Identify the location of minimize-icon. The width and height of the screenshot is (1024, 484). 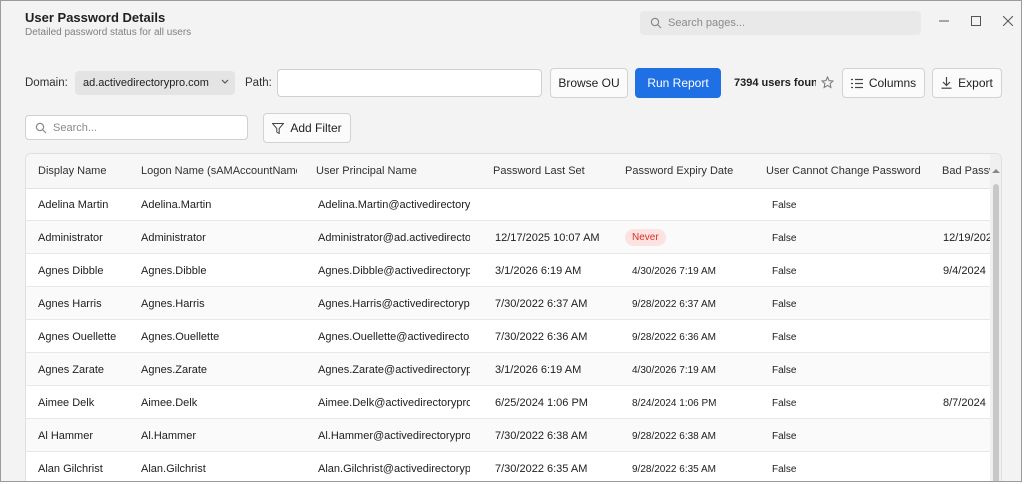
(944, 21).